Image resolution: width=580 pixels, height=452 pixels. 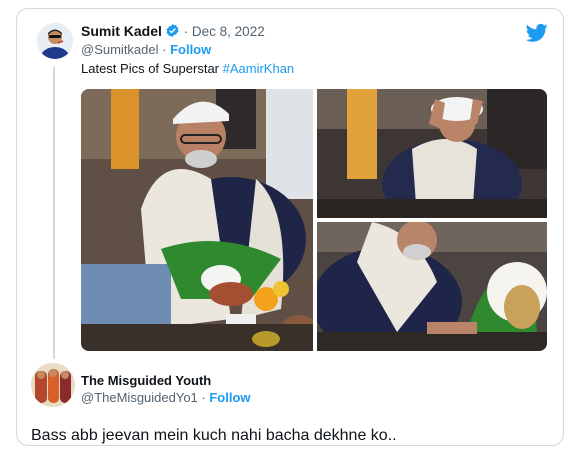 I want to click on photo-coconut-offering, so click(x=432, y=286).